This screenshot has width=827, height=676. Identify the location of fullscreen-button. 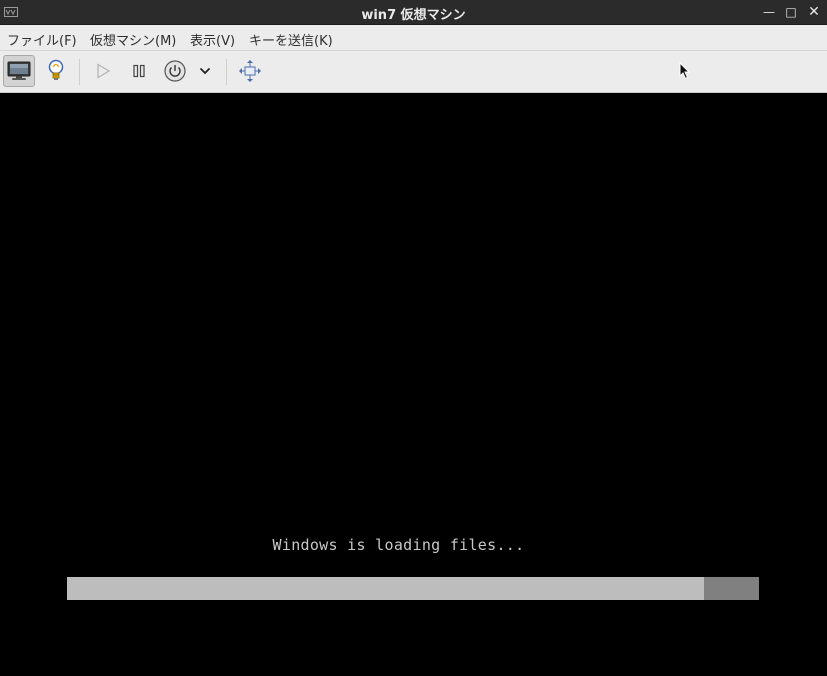
(250, 71).